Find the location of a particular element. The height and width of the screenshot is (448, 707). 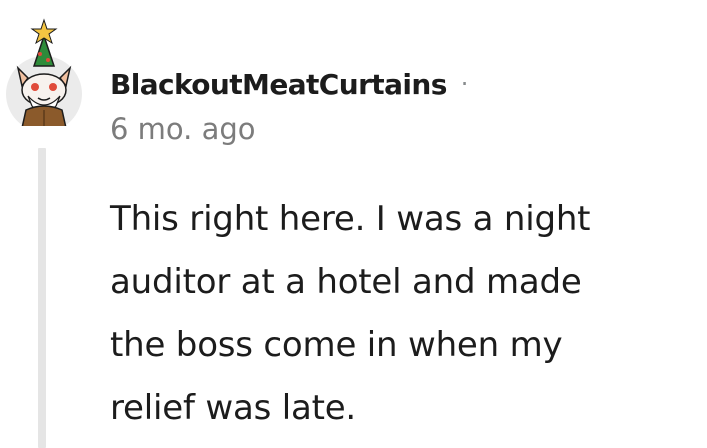

author-username: BlackoutMeatCurtains is located at coordinates (278, 84).